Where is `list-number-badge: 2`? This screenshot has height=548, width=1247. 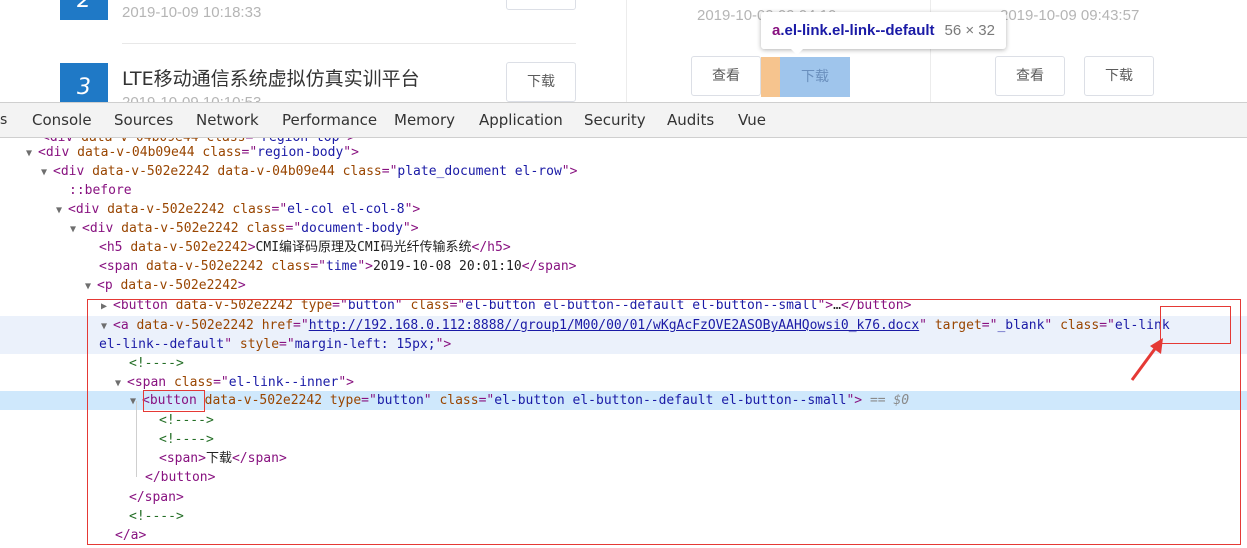
list-number-badge: 2 is located at coordinates (84, 10).